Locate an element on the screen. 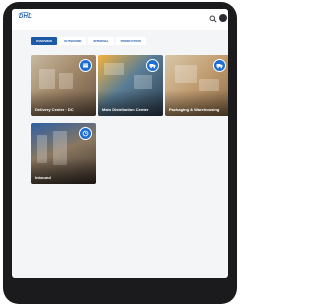 This screenshot has width=320, height=308. tab-overview: OVERVIEW is located at coordinates (44, 41).